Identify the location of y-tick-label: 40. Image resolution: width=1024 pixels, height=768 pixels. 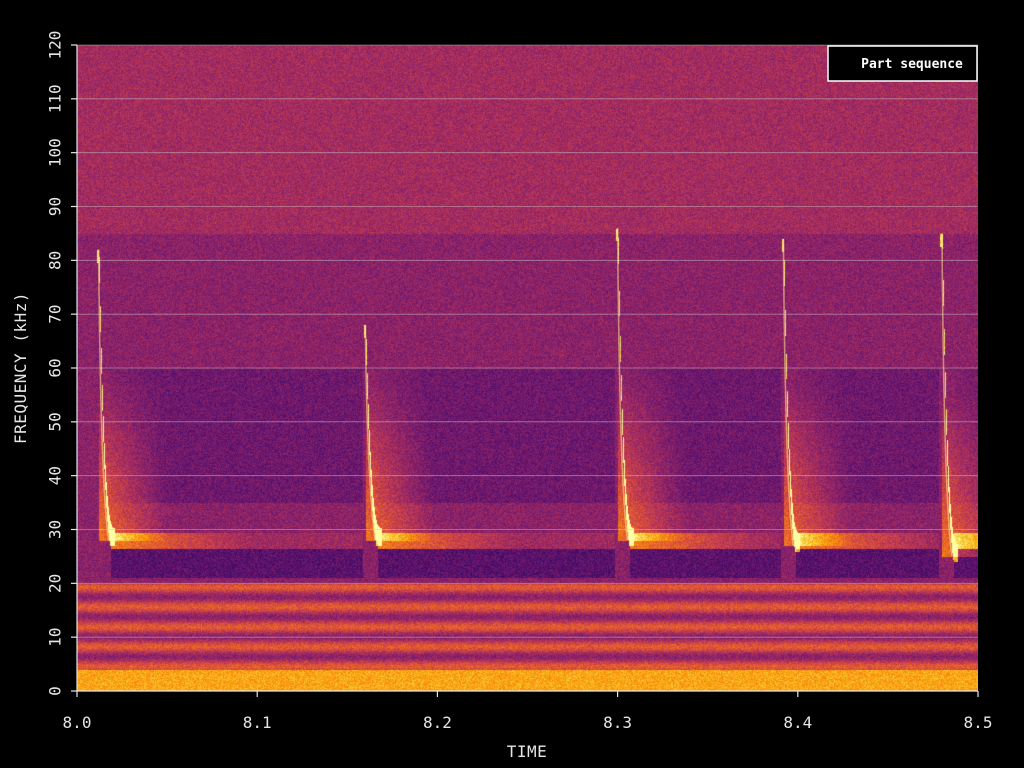
(55, 475).